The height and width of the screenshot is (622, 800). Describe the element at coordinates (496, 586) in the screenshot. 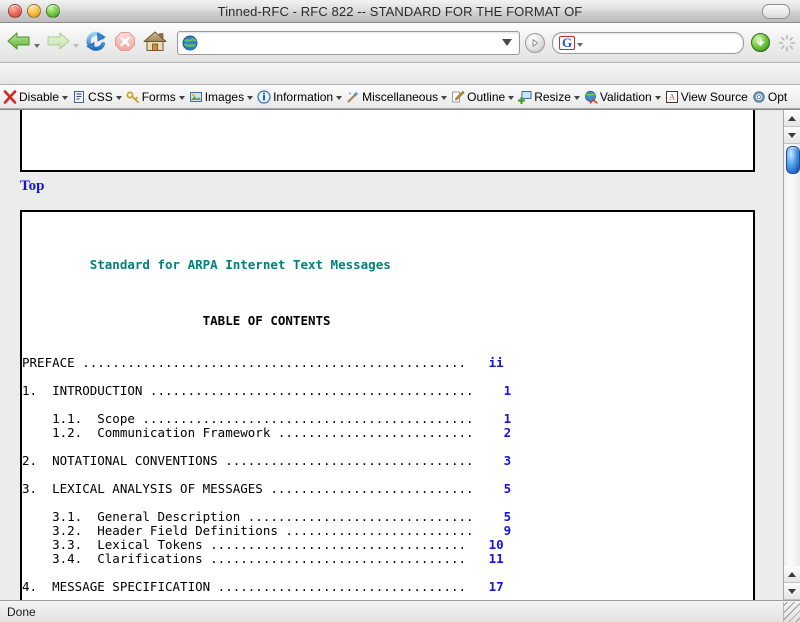

I see `toc-page-link: 17` at that location.